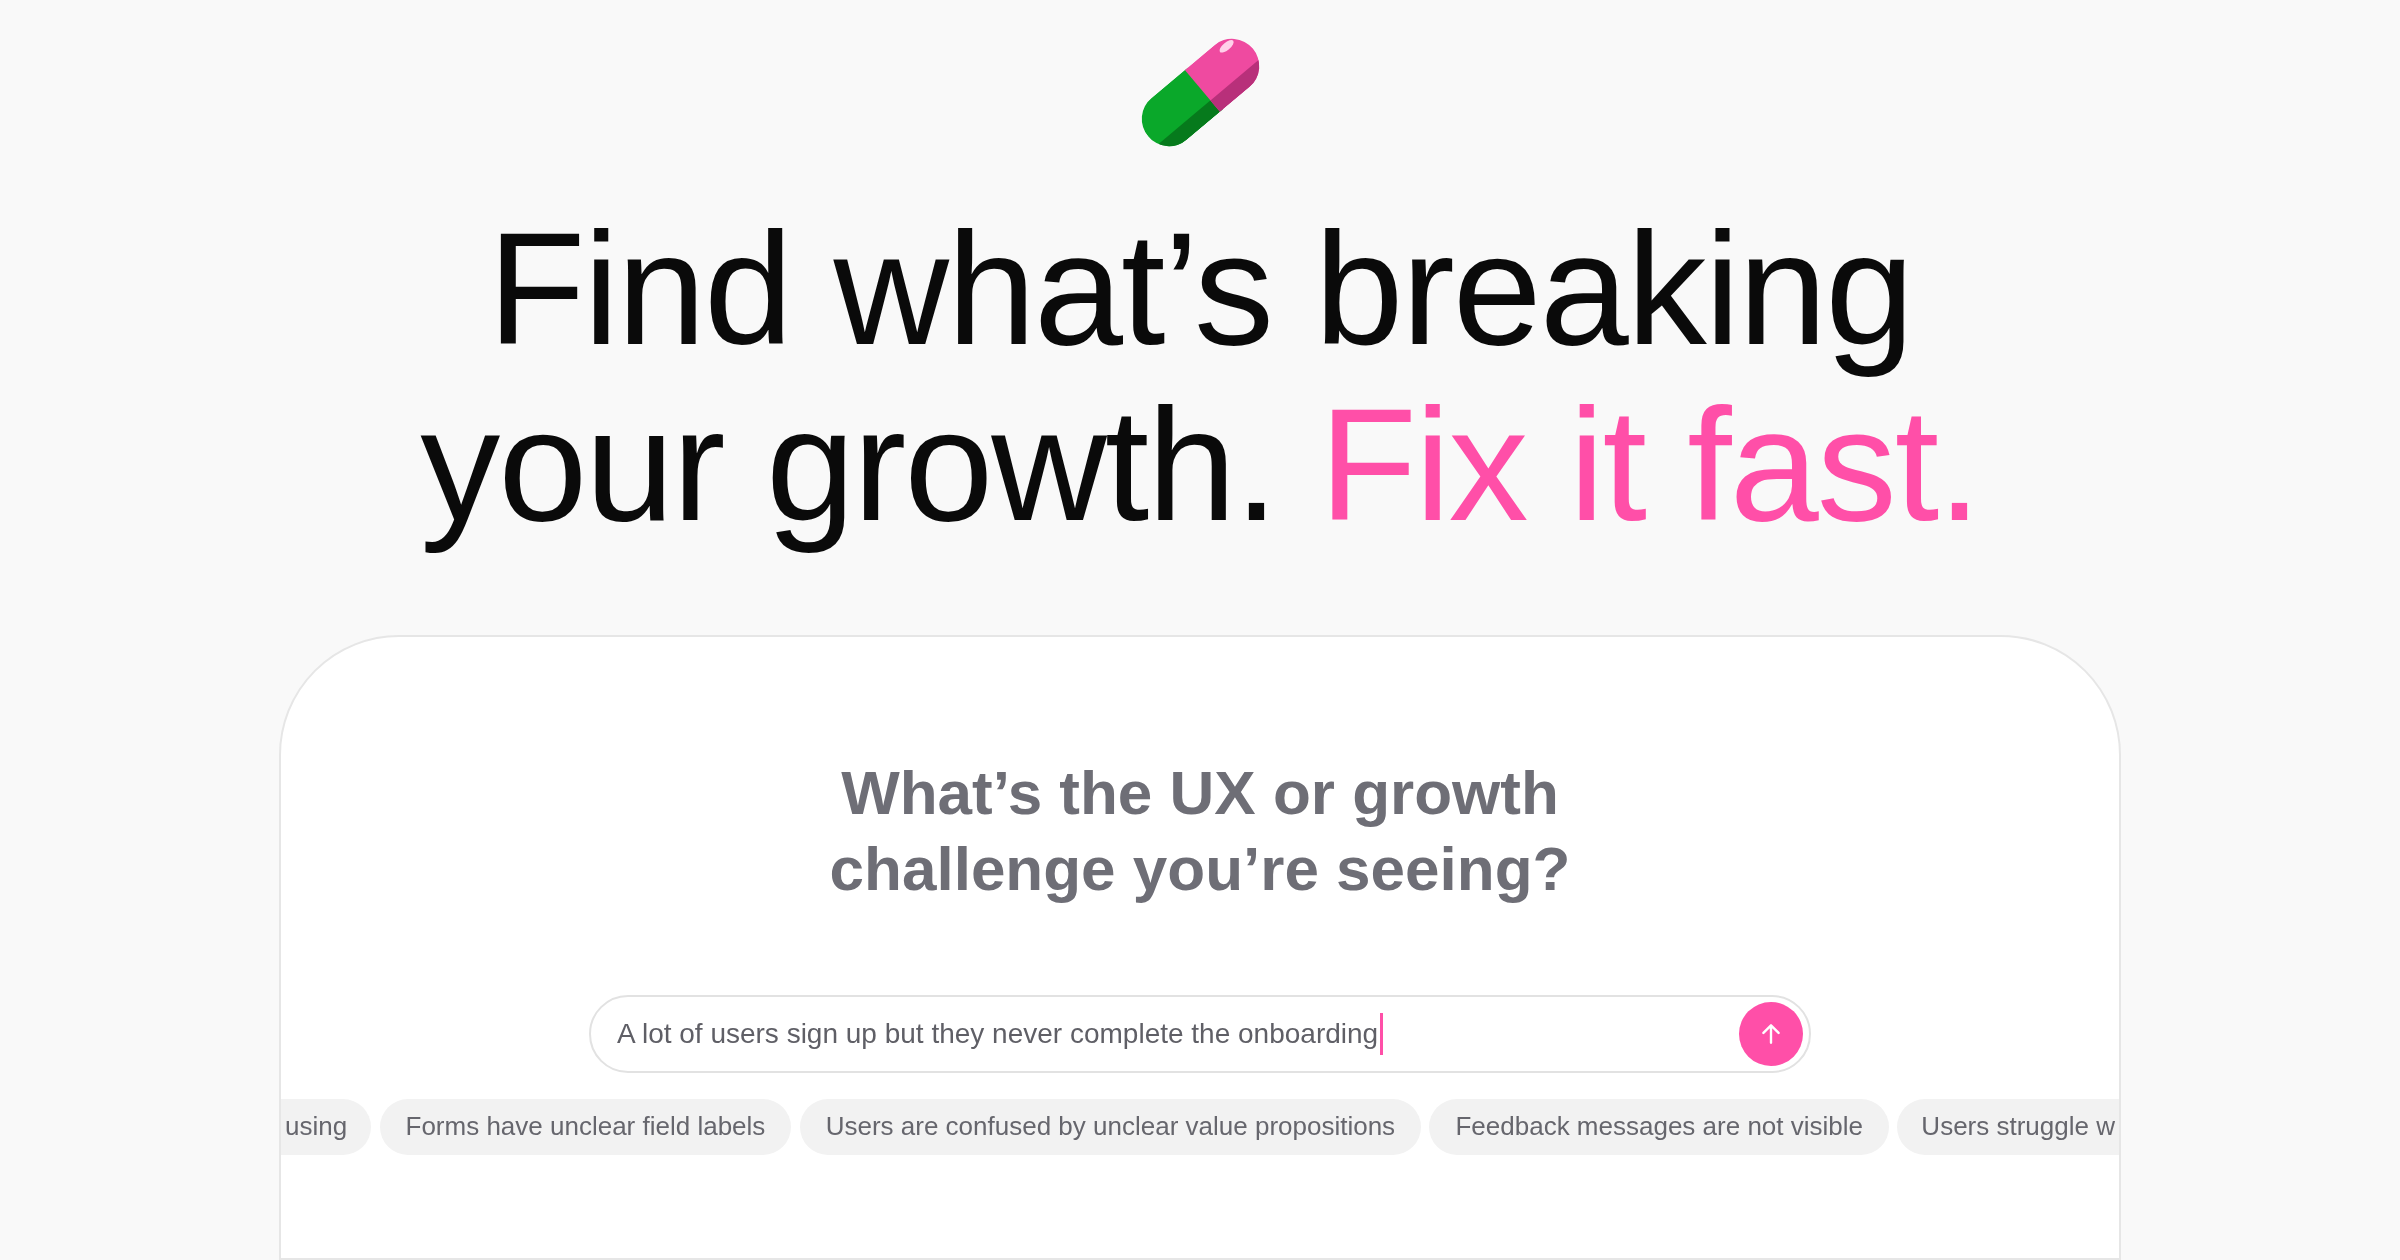 This screenshot has width=2400, height=1260. I want to click on send-button, so click(1771, 1033).